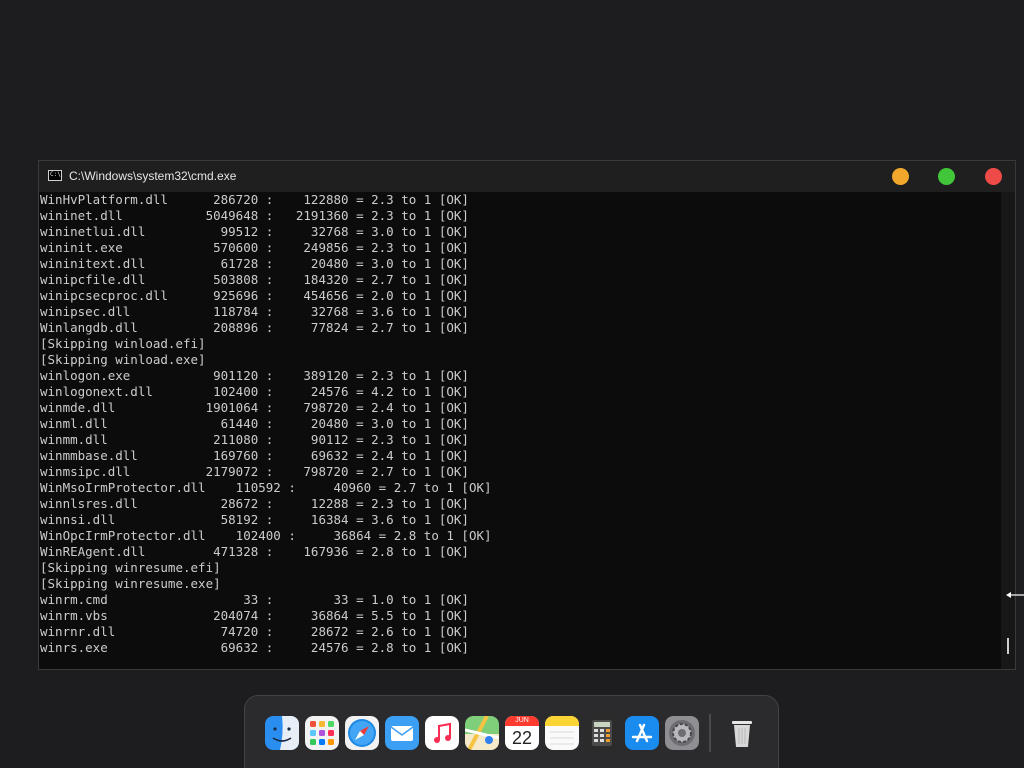 This screenshot has height=768, width=1024. Describe the element at coordinates (153, 176) in the screenshot. I see `window-title: C:\Windows\system32\cmd.exe` at that location.